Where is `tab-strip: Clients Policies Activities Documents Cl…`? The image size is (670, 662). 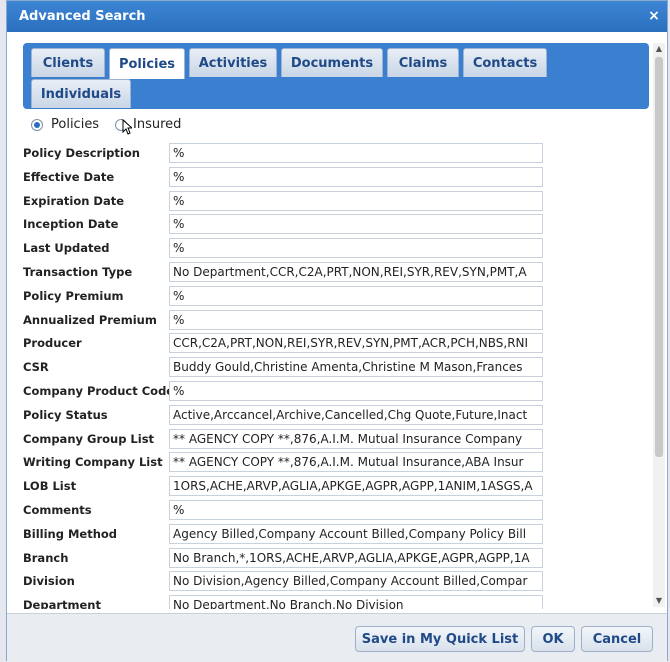
tab-strip: Clients Policies Activities Documents Cl… is located at coordinates (336, 76).